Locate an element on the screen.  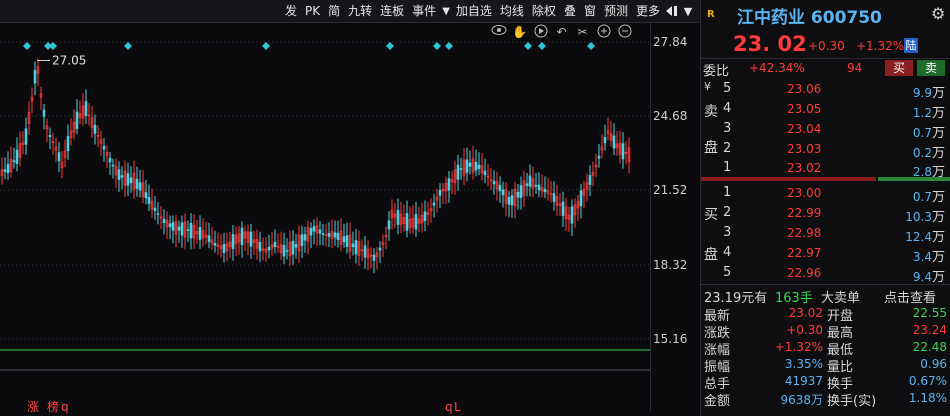
level-price: 23.04 is located at coordinates (804, 129).